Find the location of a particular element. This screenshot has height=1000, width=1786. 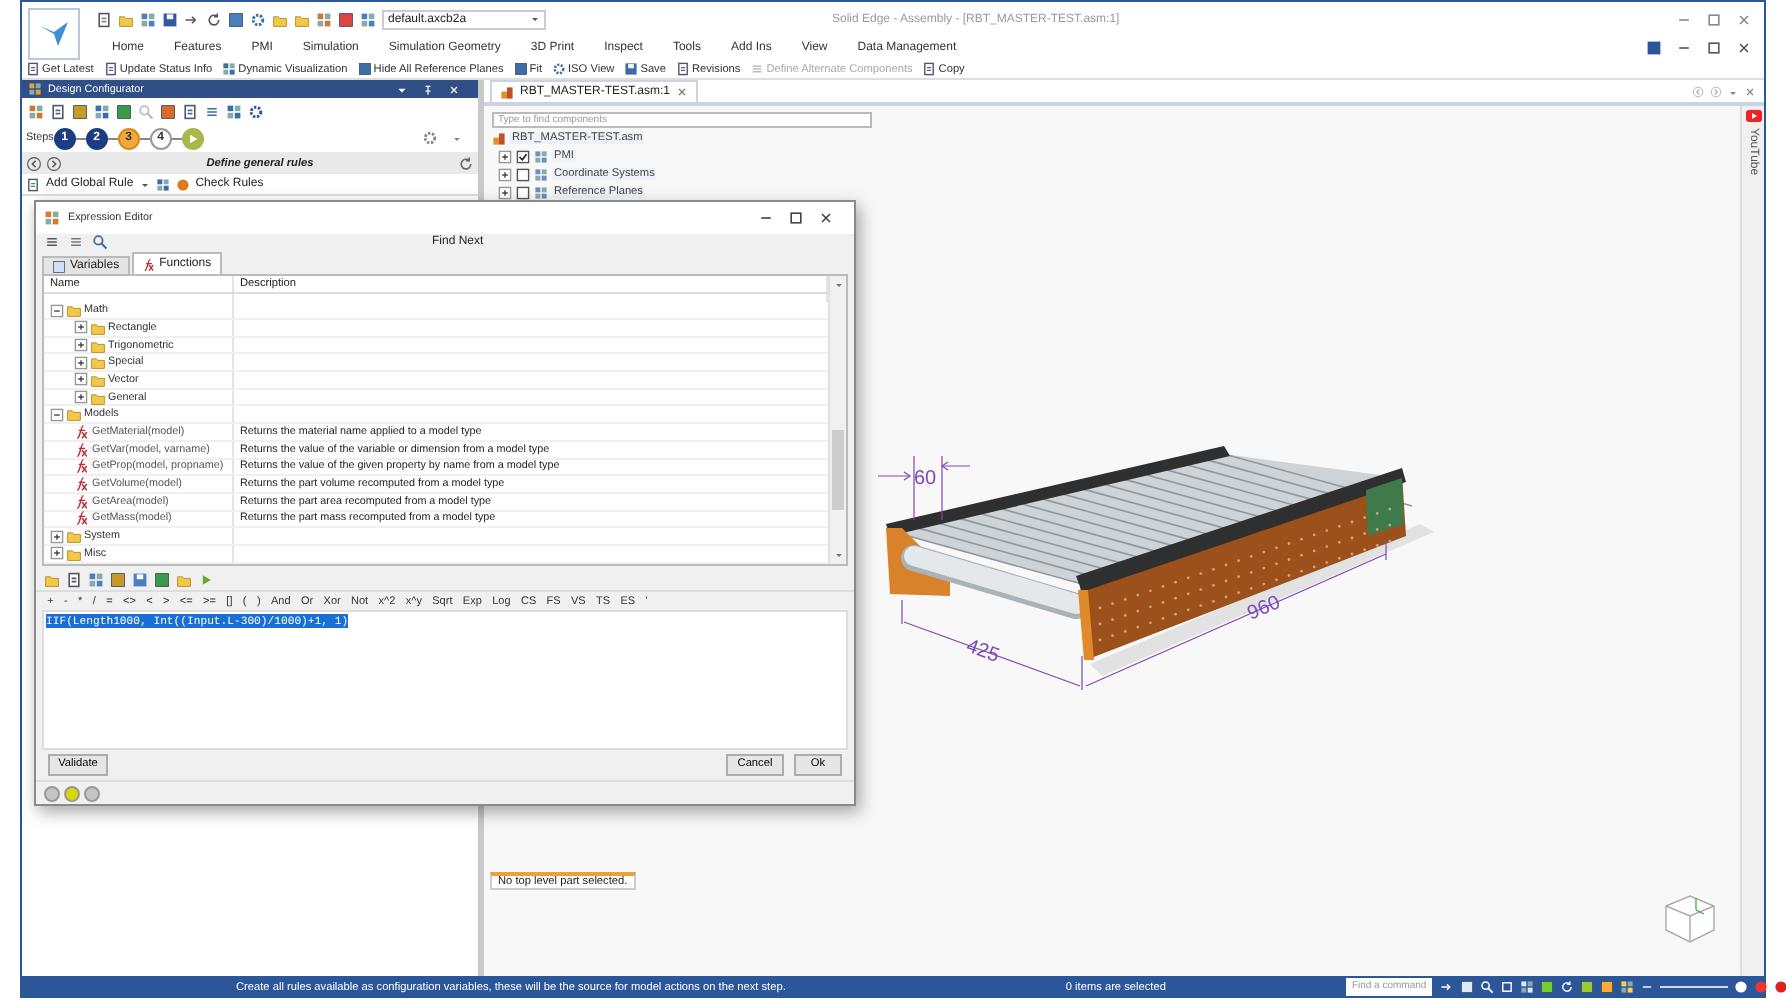

help-icon is located at coordinates (1654, 48).